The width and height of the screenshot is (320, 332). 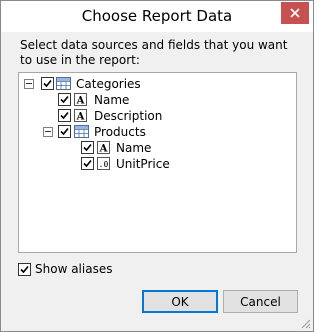 I want to click on title-bar: Choose Report Data, so click(x=157, y=16).